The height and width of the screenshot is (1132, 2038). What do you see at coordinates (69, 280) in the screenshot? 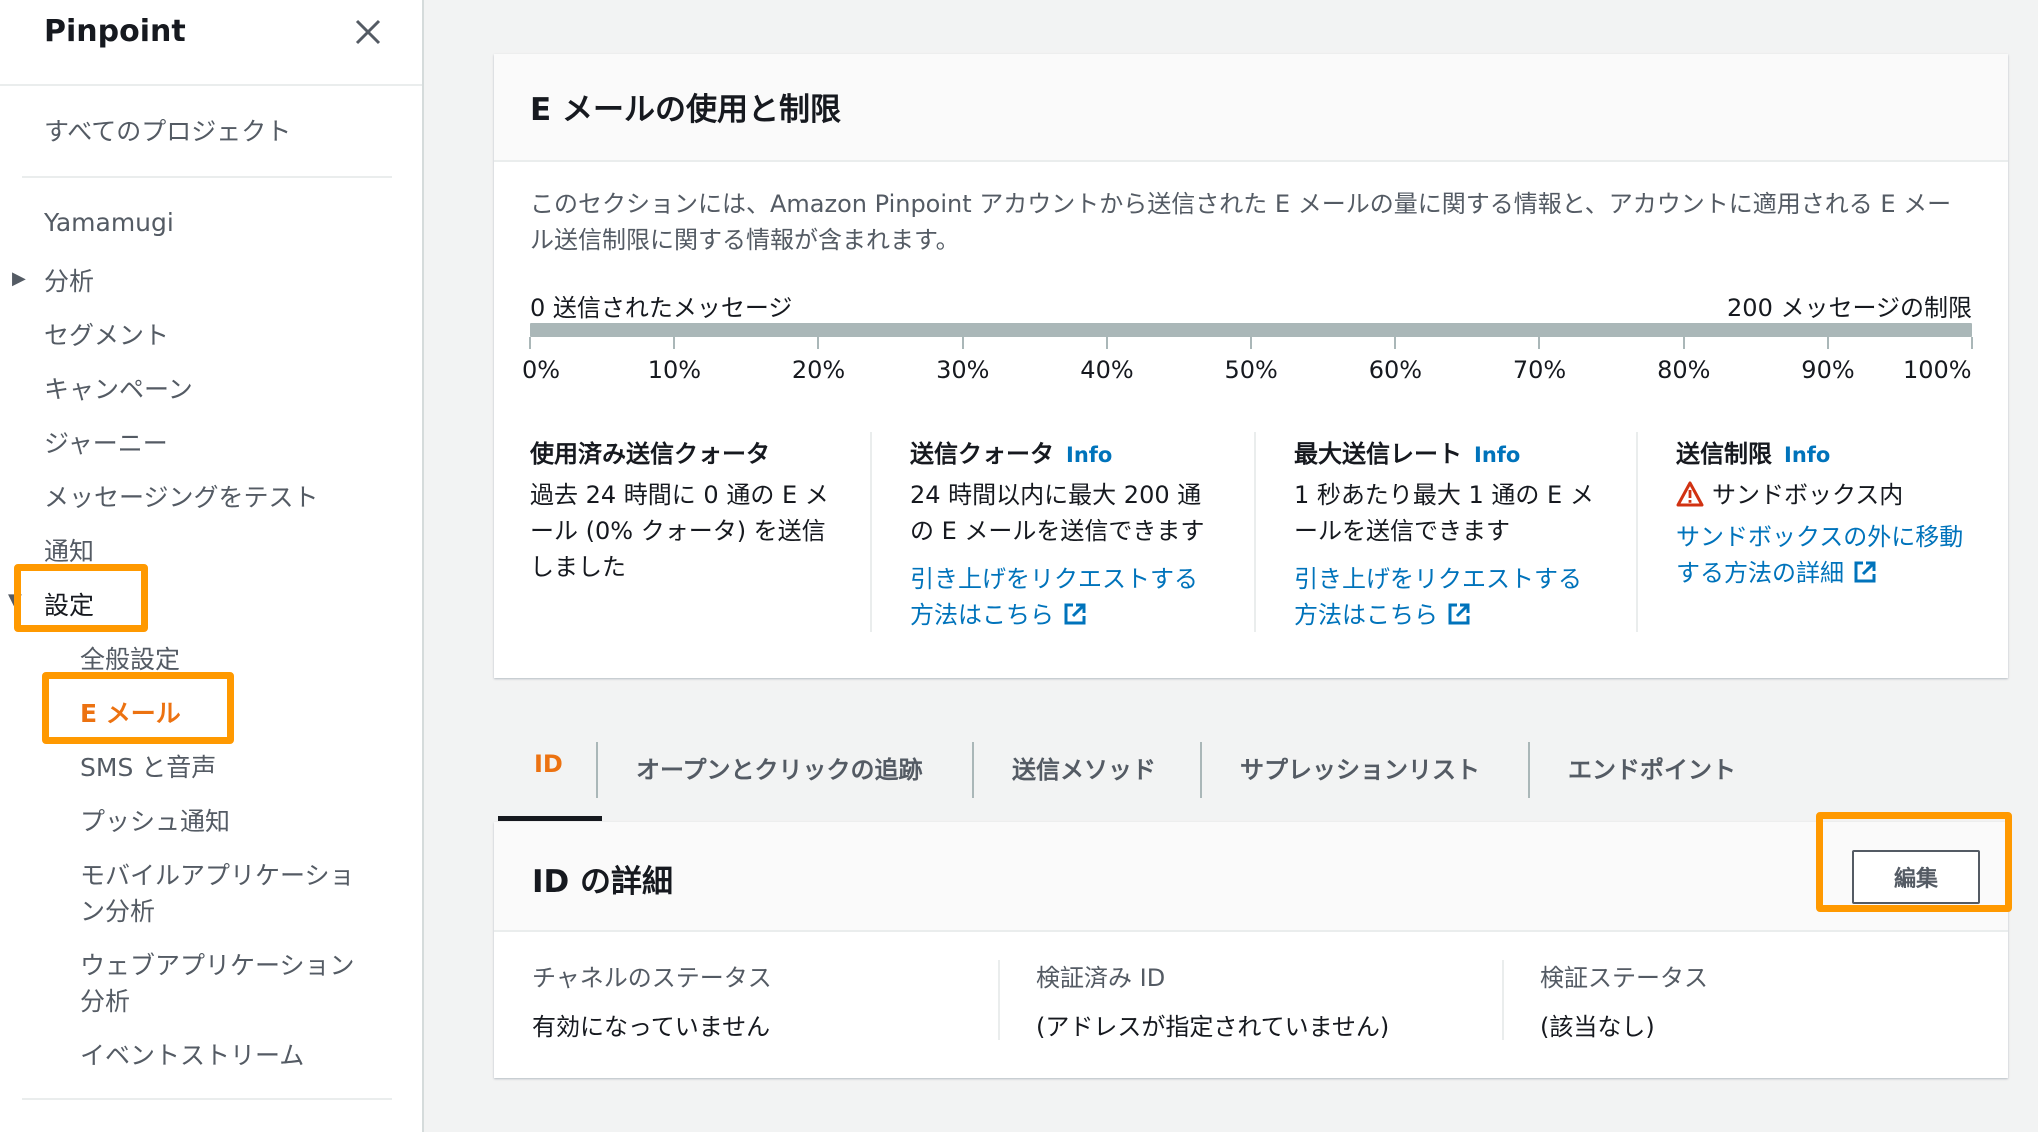
I see `sidebar-item-analytics: 分析` at bounding box center [69, 280].